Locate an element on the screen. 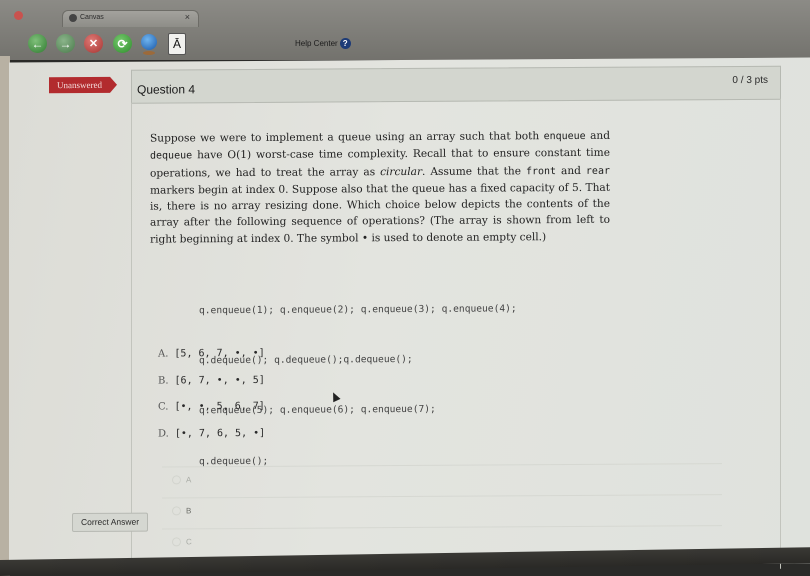  tab-title: Canvas is located at coordinates (92, 17).